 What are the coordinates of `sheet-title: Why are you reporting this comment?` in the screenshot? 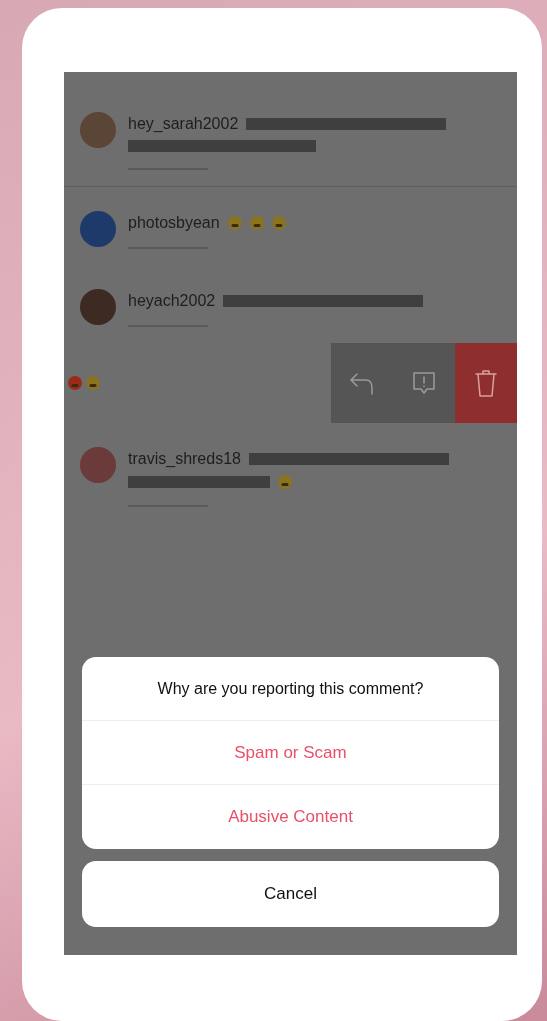 It's located at (290, 689).